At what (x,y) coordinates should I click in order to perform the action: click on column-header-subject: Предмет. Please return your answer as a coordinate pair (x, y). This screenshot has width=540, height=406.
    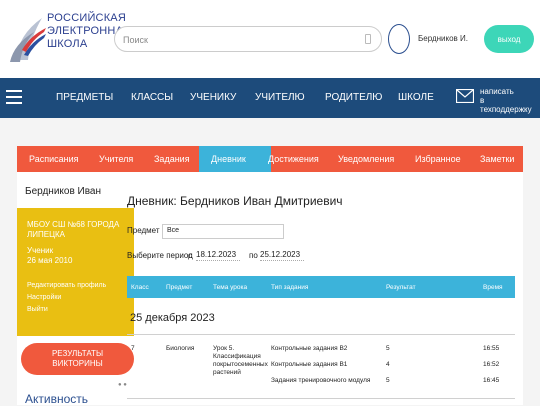
    Looking at the image, I should click on (179, 287).